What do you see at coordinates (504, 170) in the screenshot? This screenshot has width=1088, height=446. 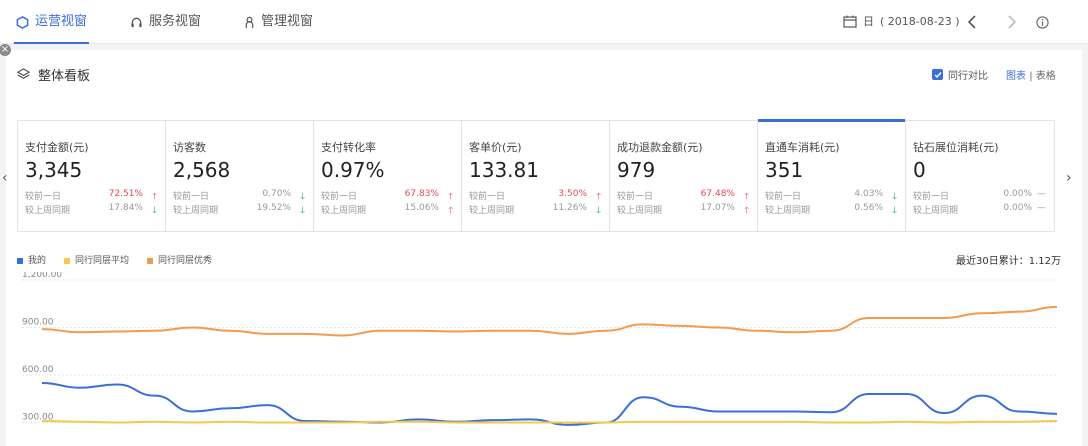 I see `card-value: 133.81` at bounding box center [504, 170].